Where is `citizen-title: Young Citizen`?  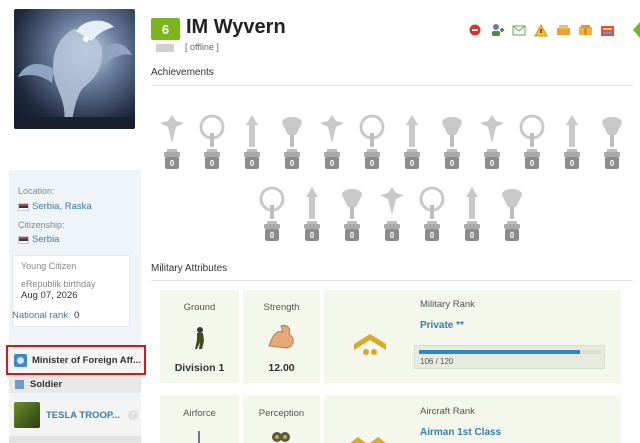
citizen-title: Young Citizen is located at coordinates (49, 266).